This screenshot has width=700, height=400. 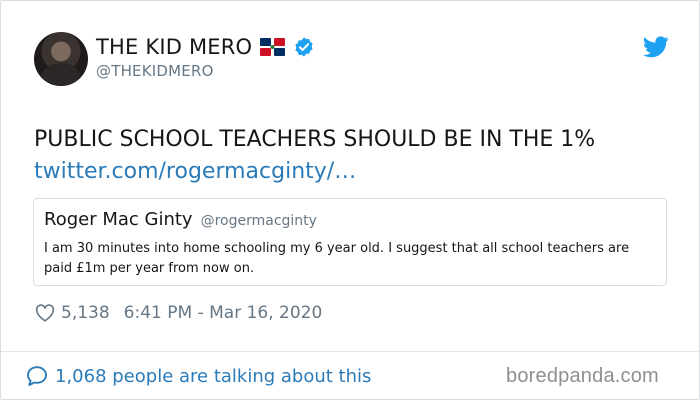 I want to click on speech-bubble-icon, so click(x=37, y=376).